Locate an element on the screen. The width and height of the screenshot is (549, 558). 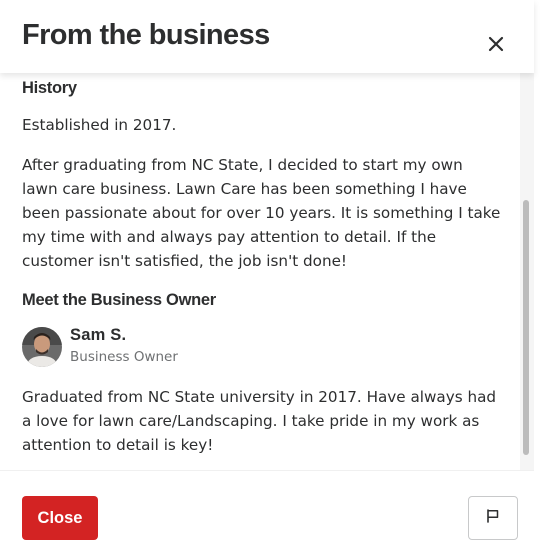
owner-role: Business Owner is located at coordinates (124, 357).